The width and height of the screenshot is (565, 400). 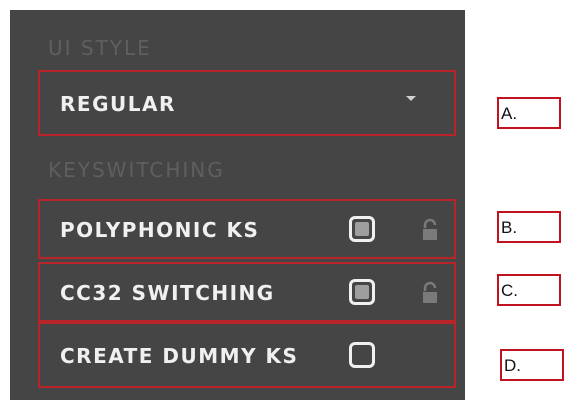 I want to click on callout-b: B., so click(x=529, y=227).